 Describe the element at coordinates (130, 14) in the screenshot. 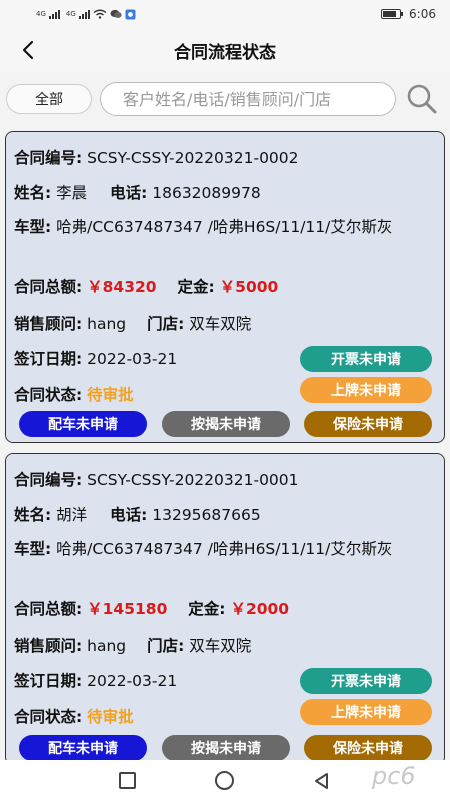

I see `app-icon` at that location.